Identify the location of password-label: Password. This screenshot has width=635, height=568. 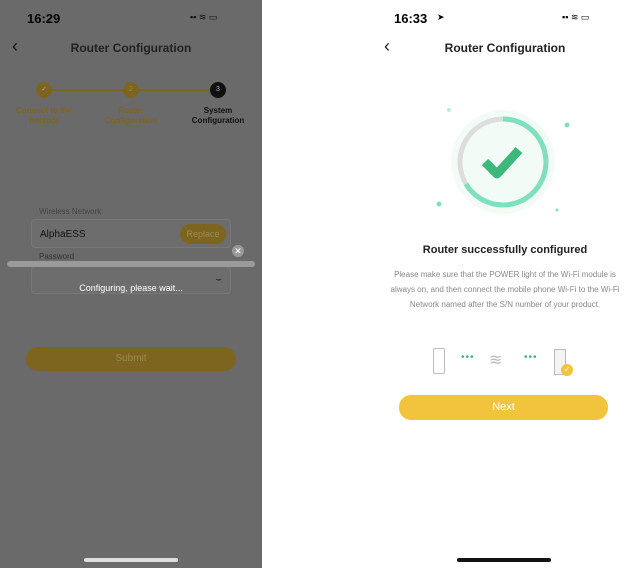
(57, 256).